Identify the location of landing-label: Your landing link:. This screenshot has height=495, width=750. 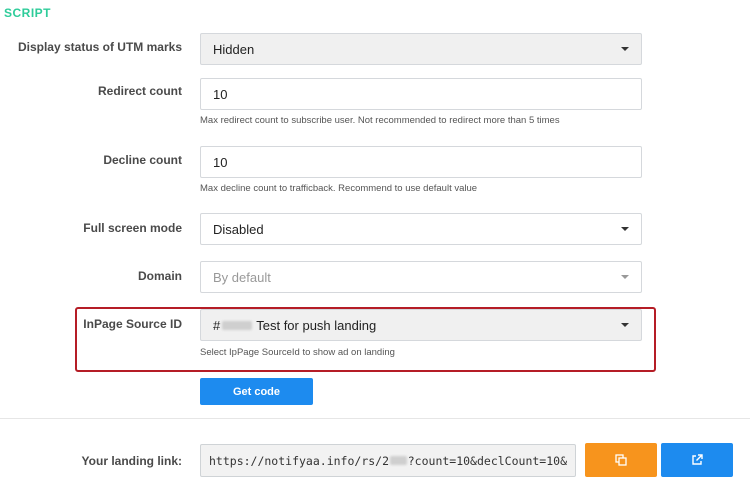
(131, 461).